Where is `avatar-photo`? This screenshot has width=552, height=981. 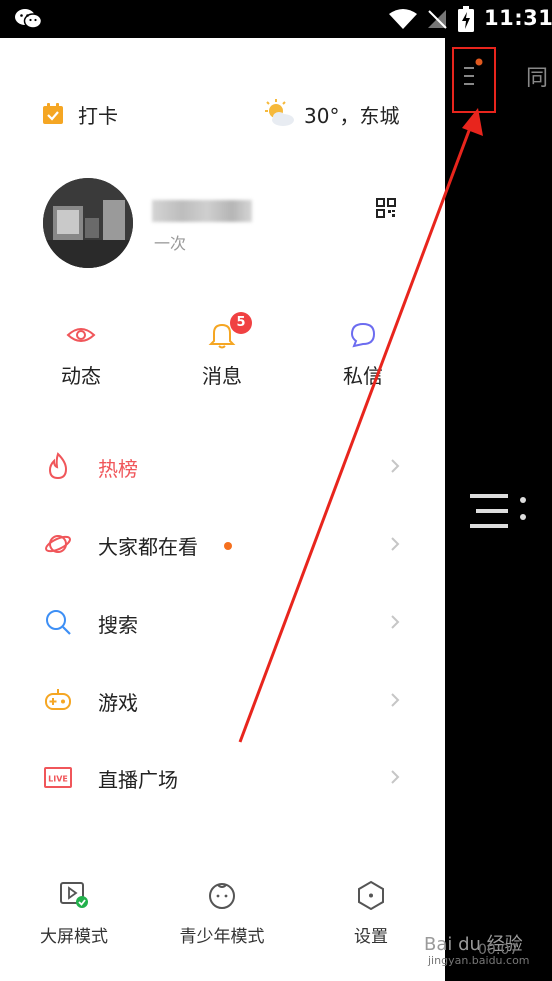 avatar-photo is located at coordinates (88, 223).